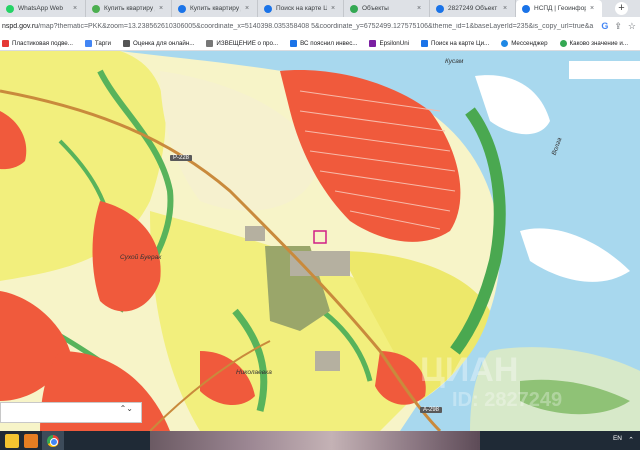  I want to click on bookmark-item: EpsilonUni, so click(389, 43).